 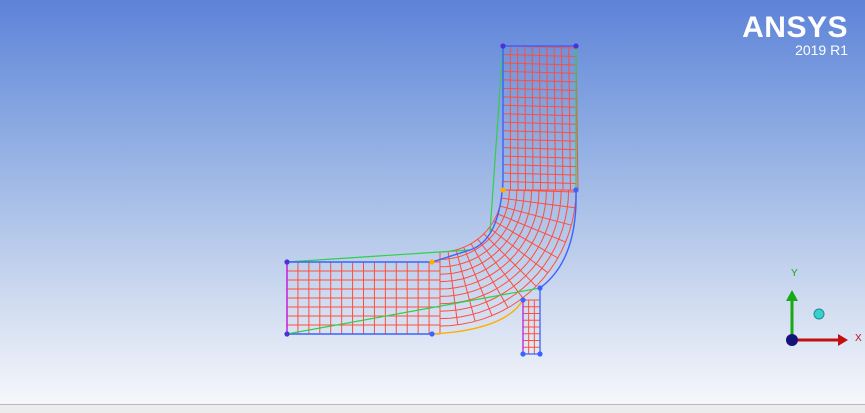 I want to click on coordinate-triad: Y X, so click(x=824, y=307).